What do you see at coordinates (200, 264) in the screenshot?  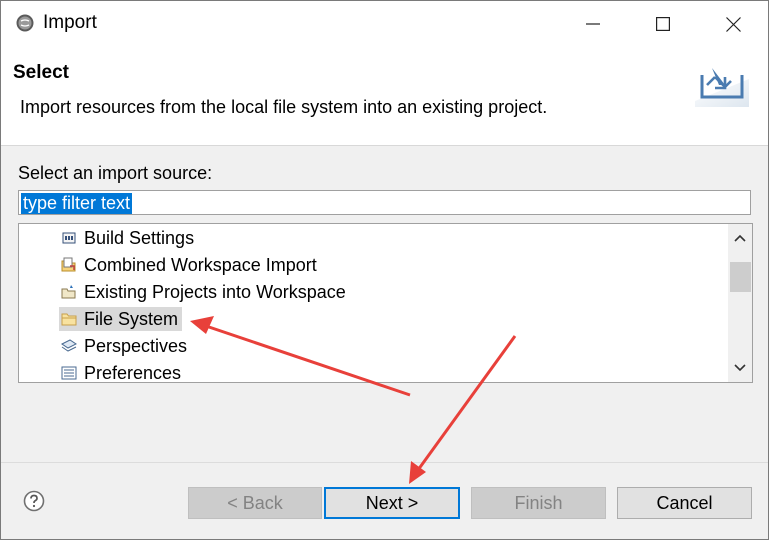 I see `tree-item-label: Combined Workspace Import` at bounding box center [200, 264].